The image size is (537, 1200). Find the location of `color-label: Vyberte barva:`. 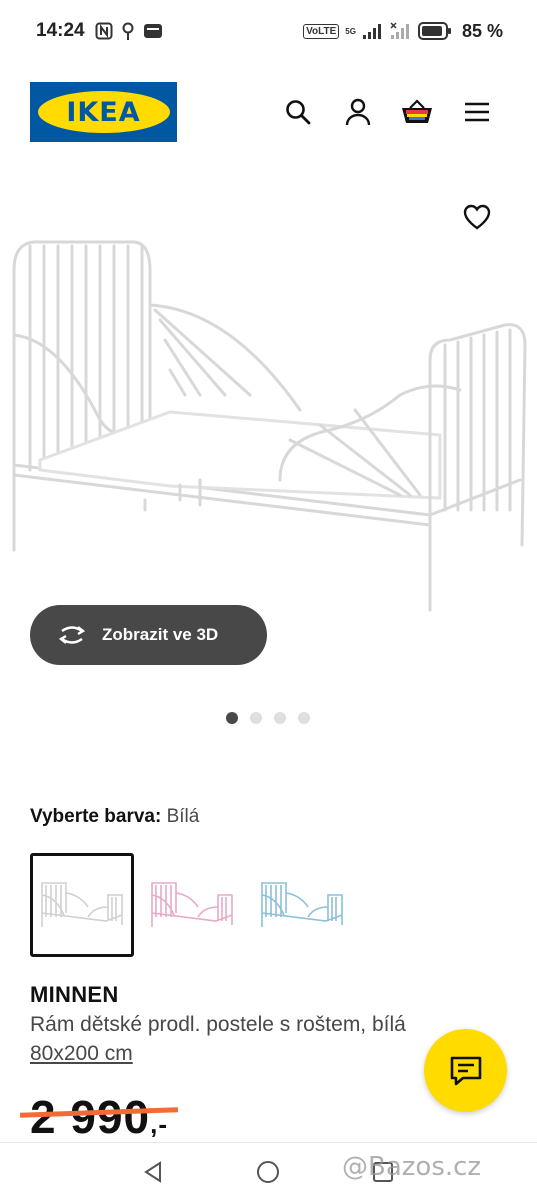

color-label: Vyberte barva: is located at coordinates (96, 816).